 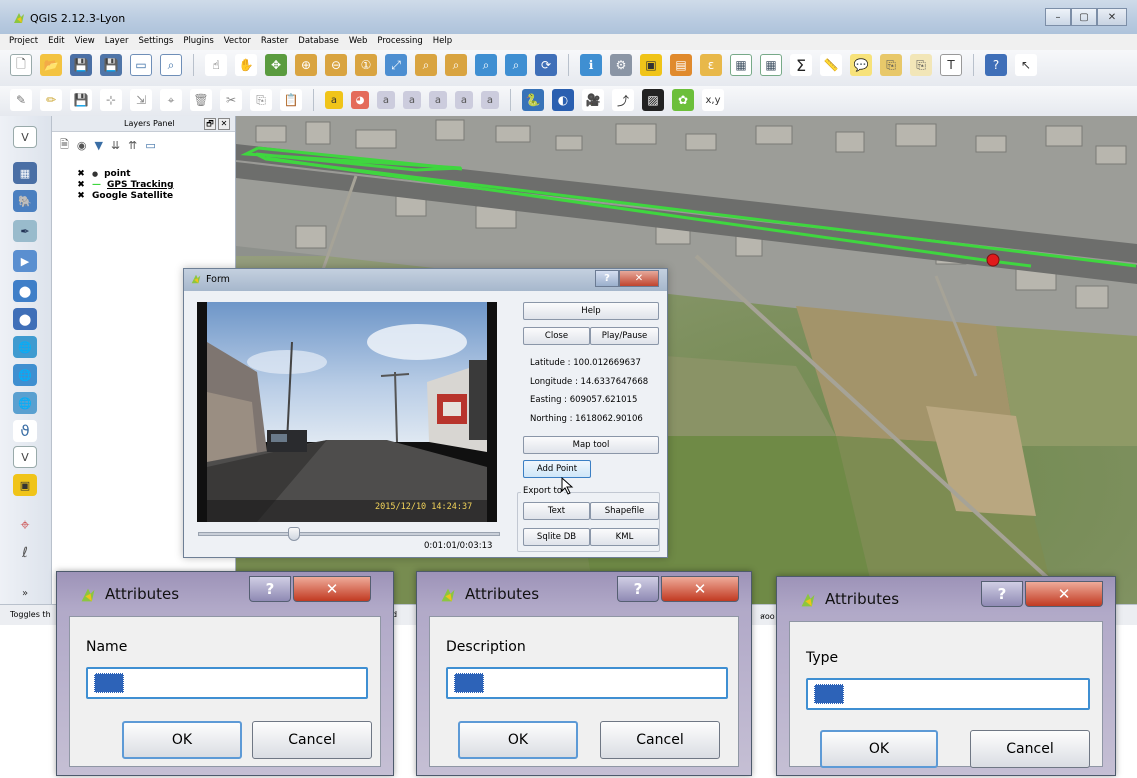 I want to click on new-project-icon: 🗋, so click(x=21, y=65).